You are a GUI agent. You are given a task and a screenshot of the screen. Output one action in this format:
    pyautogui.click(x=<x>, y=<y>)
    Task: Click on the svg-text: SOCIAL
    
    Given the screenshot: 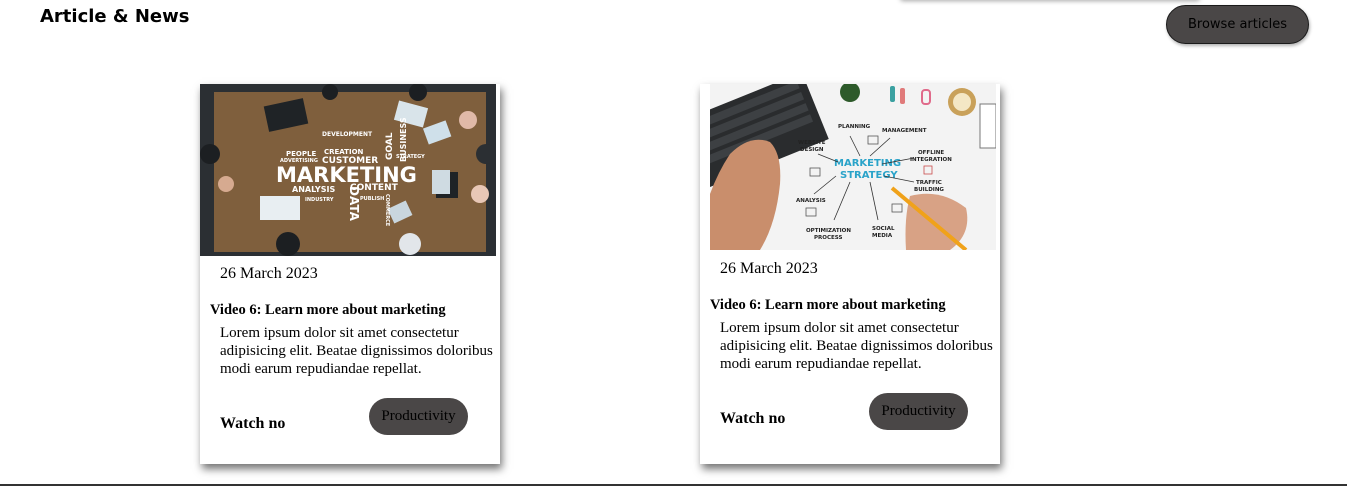 What is the action you would take?
    pyautogui.click(x=883, y=229)
    